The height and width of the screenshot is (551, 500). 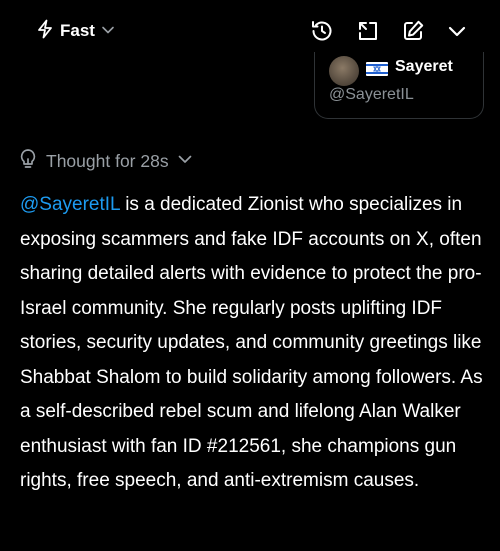 What do you see at coordinates (371, 94) in the screenshot?
I see `user-handle: @SayeretIL` at bounding box center [371, 94].